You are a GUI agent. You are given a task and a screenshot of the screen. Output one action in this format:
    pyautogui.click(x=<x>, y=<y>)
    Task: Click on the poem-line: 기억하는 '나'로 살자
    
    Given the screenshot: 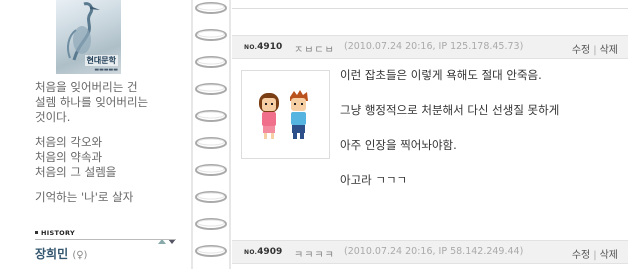 What is the action you would take?
    pyautogui.click(x=84, y=197)
    